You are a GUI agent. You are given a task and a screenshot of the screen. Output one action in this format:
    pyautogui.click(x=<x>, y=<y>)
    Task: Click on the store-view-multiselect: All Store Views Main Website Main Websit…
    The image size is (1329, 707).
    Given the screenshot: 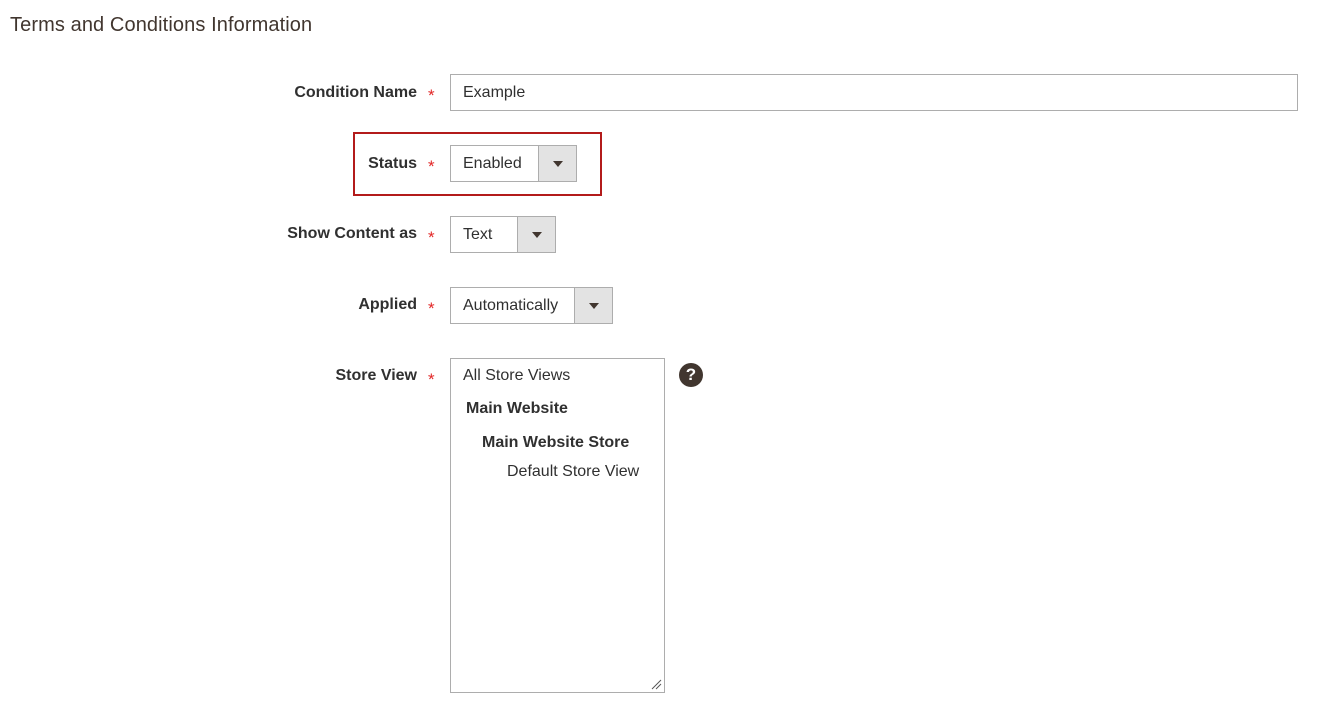 What is the action you would take?
    pyautogui.click(x=557, y=525)
    